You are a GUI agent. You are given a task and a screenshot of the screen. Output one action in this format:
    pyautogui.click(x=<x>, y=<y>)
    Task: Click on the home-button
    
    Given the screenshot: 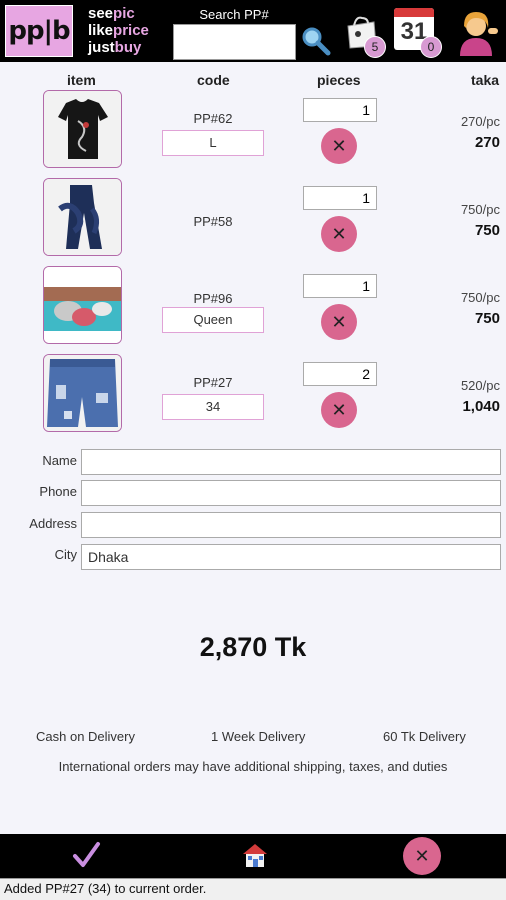 What is the action you would take?
    pyautogui.click(x=255, y=856)
    